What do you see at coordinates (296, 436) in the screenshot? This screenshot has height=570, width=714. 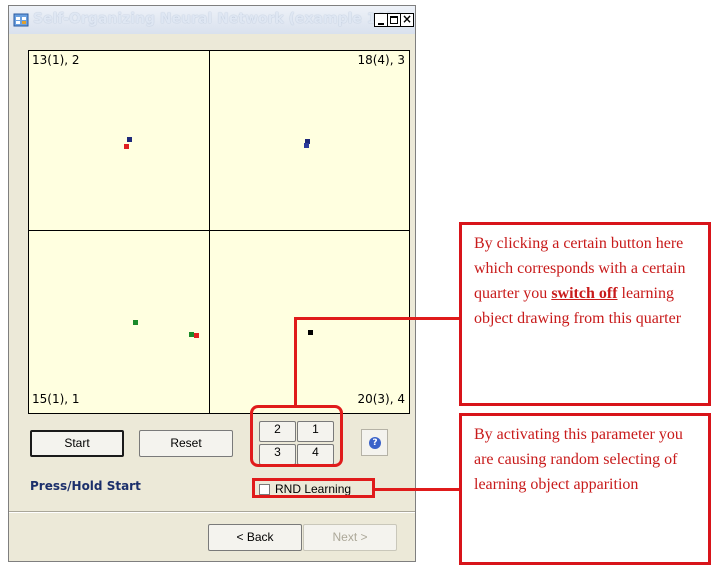 I see `quarter-buttons-highlight` at bounding box center [296, 436].